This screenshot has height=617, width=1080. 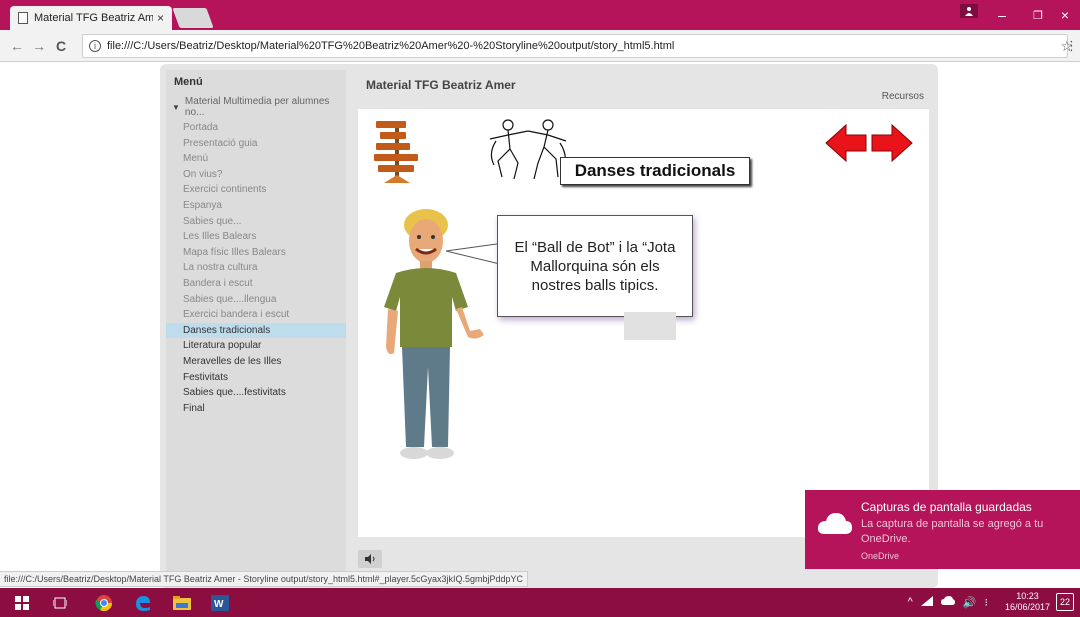 I want to click on menu-item: Festivitats, so click(x=256, y=378).